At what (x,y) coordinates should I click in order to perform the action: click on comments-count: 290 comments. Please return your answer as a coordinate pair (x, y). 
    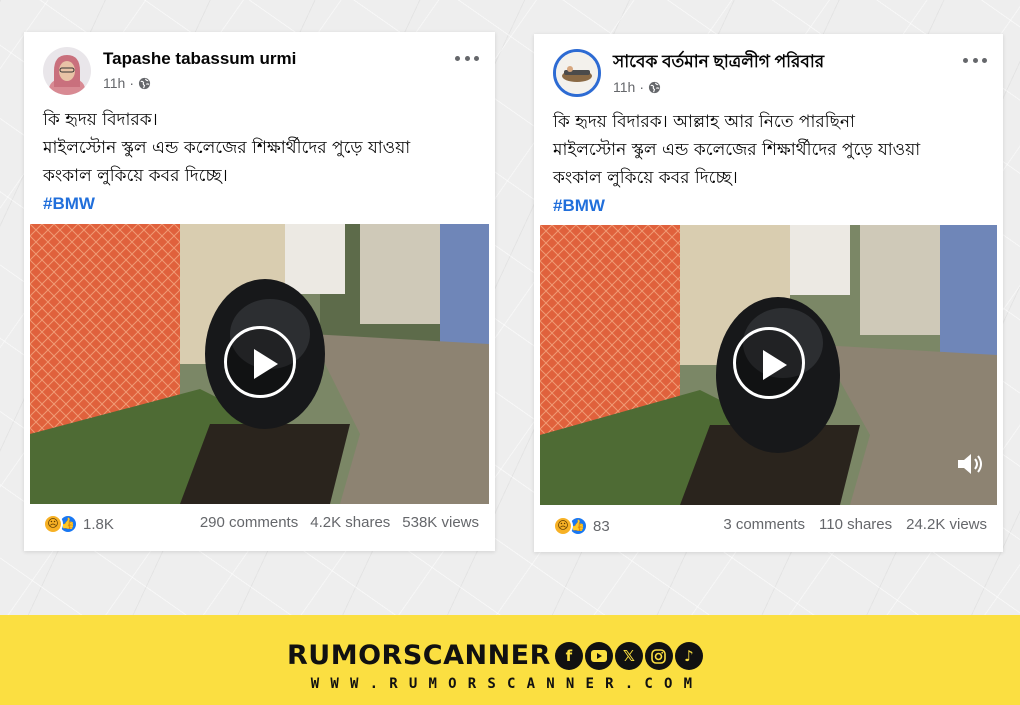
    Looking at the image, I should click on (249, 522).